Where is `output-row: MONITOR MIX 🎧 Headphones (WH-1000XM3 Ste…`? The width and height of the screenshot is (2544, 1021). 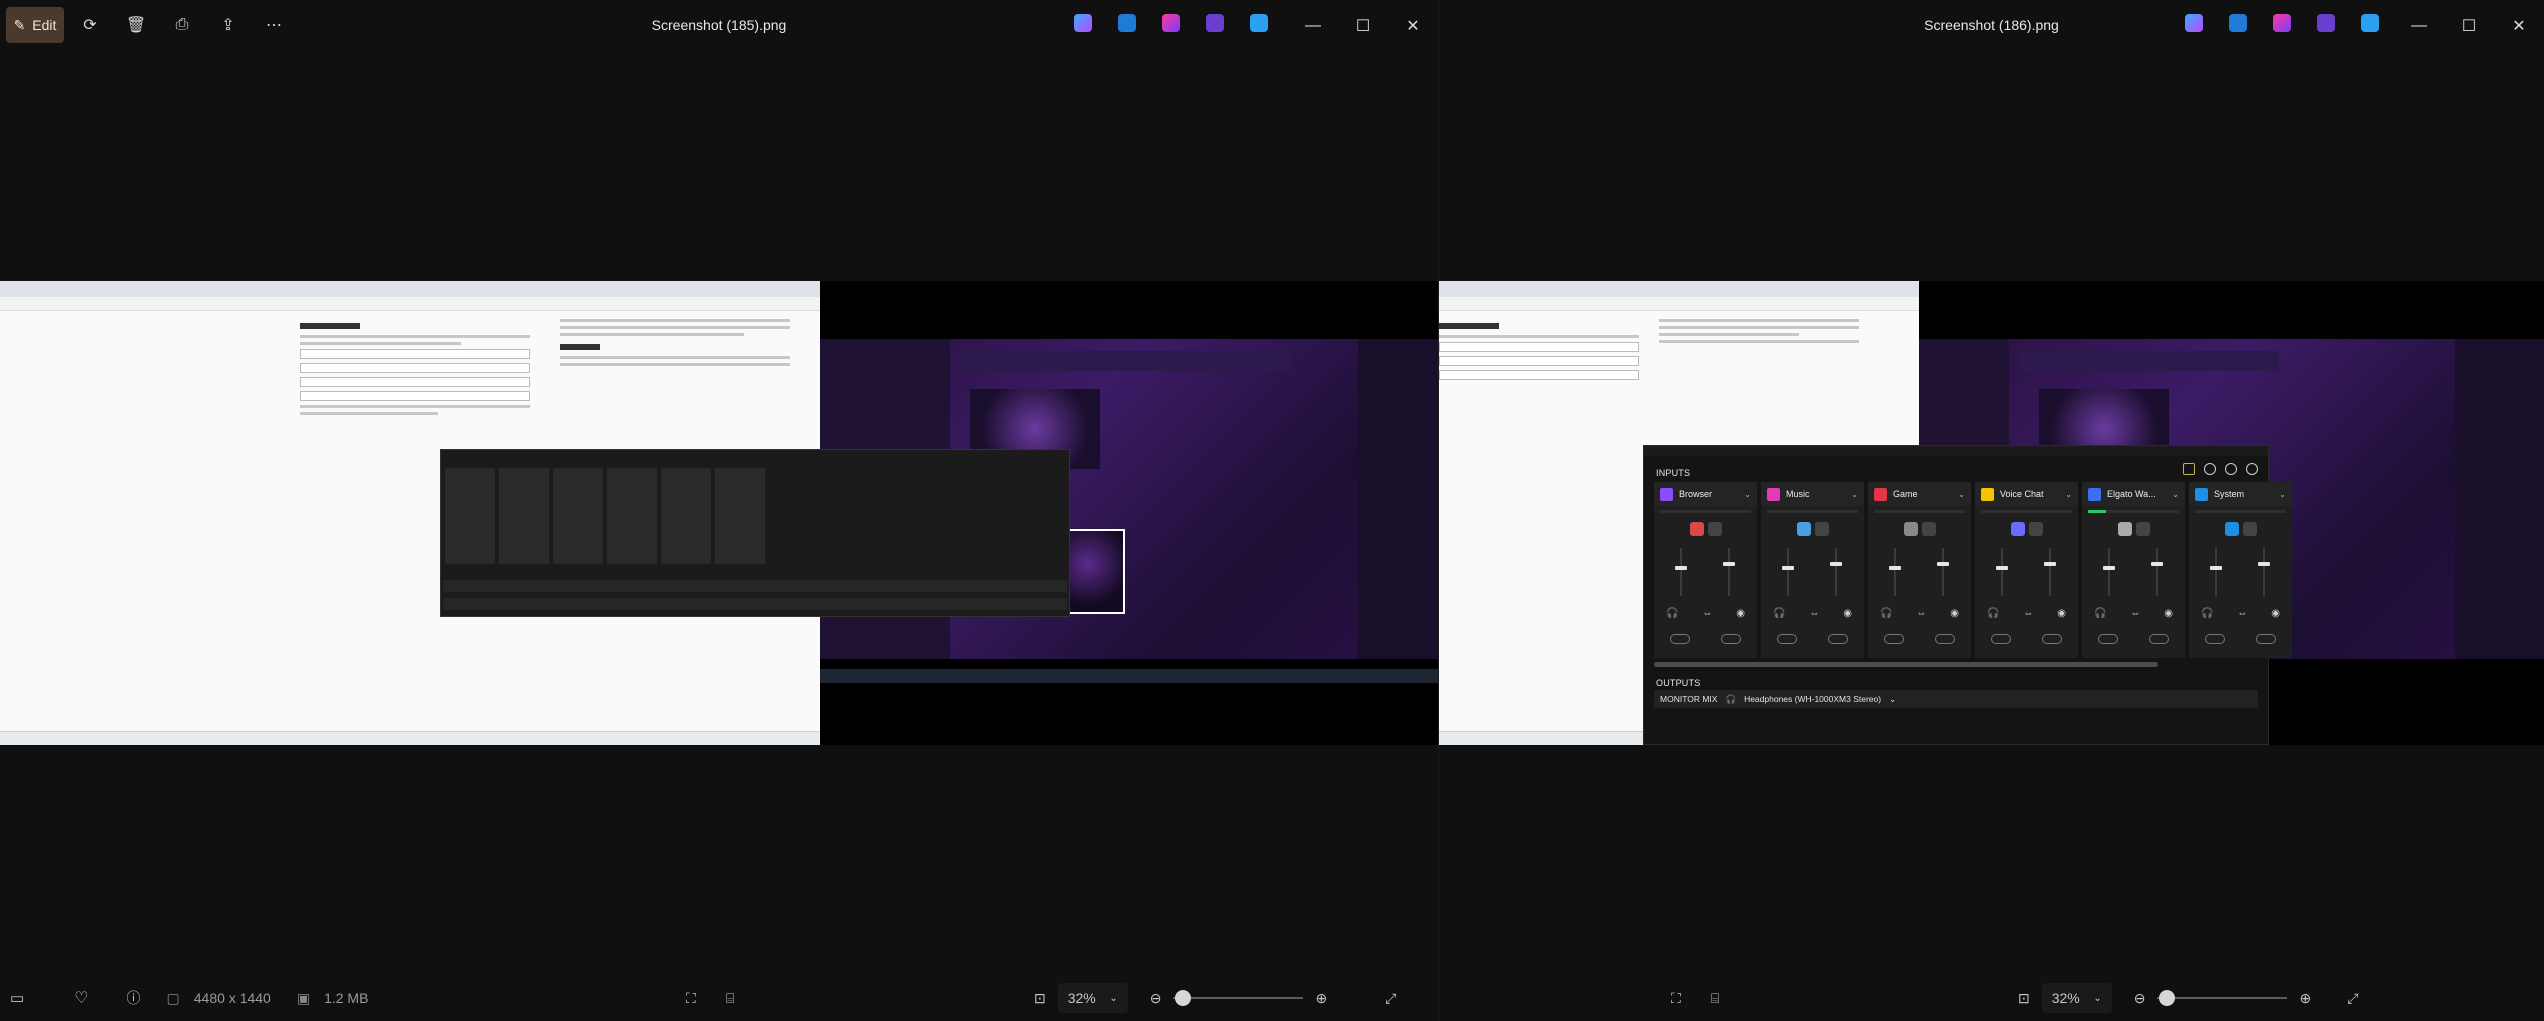 output-row: MONITOR MIX 🎧 Headphones (WH-1000XM3 Ste… is located at coordinates (1956, 699).